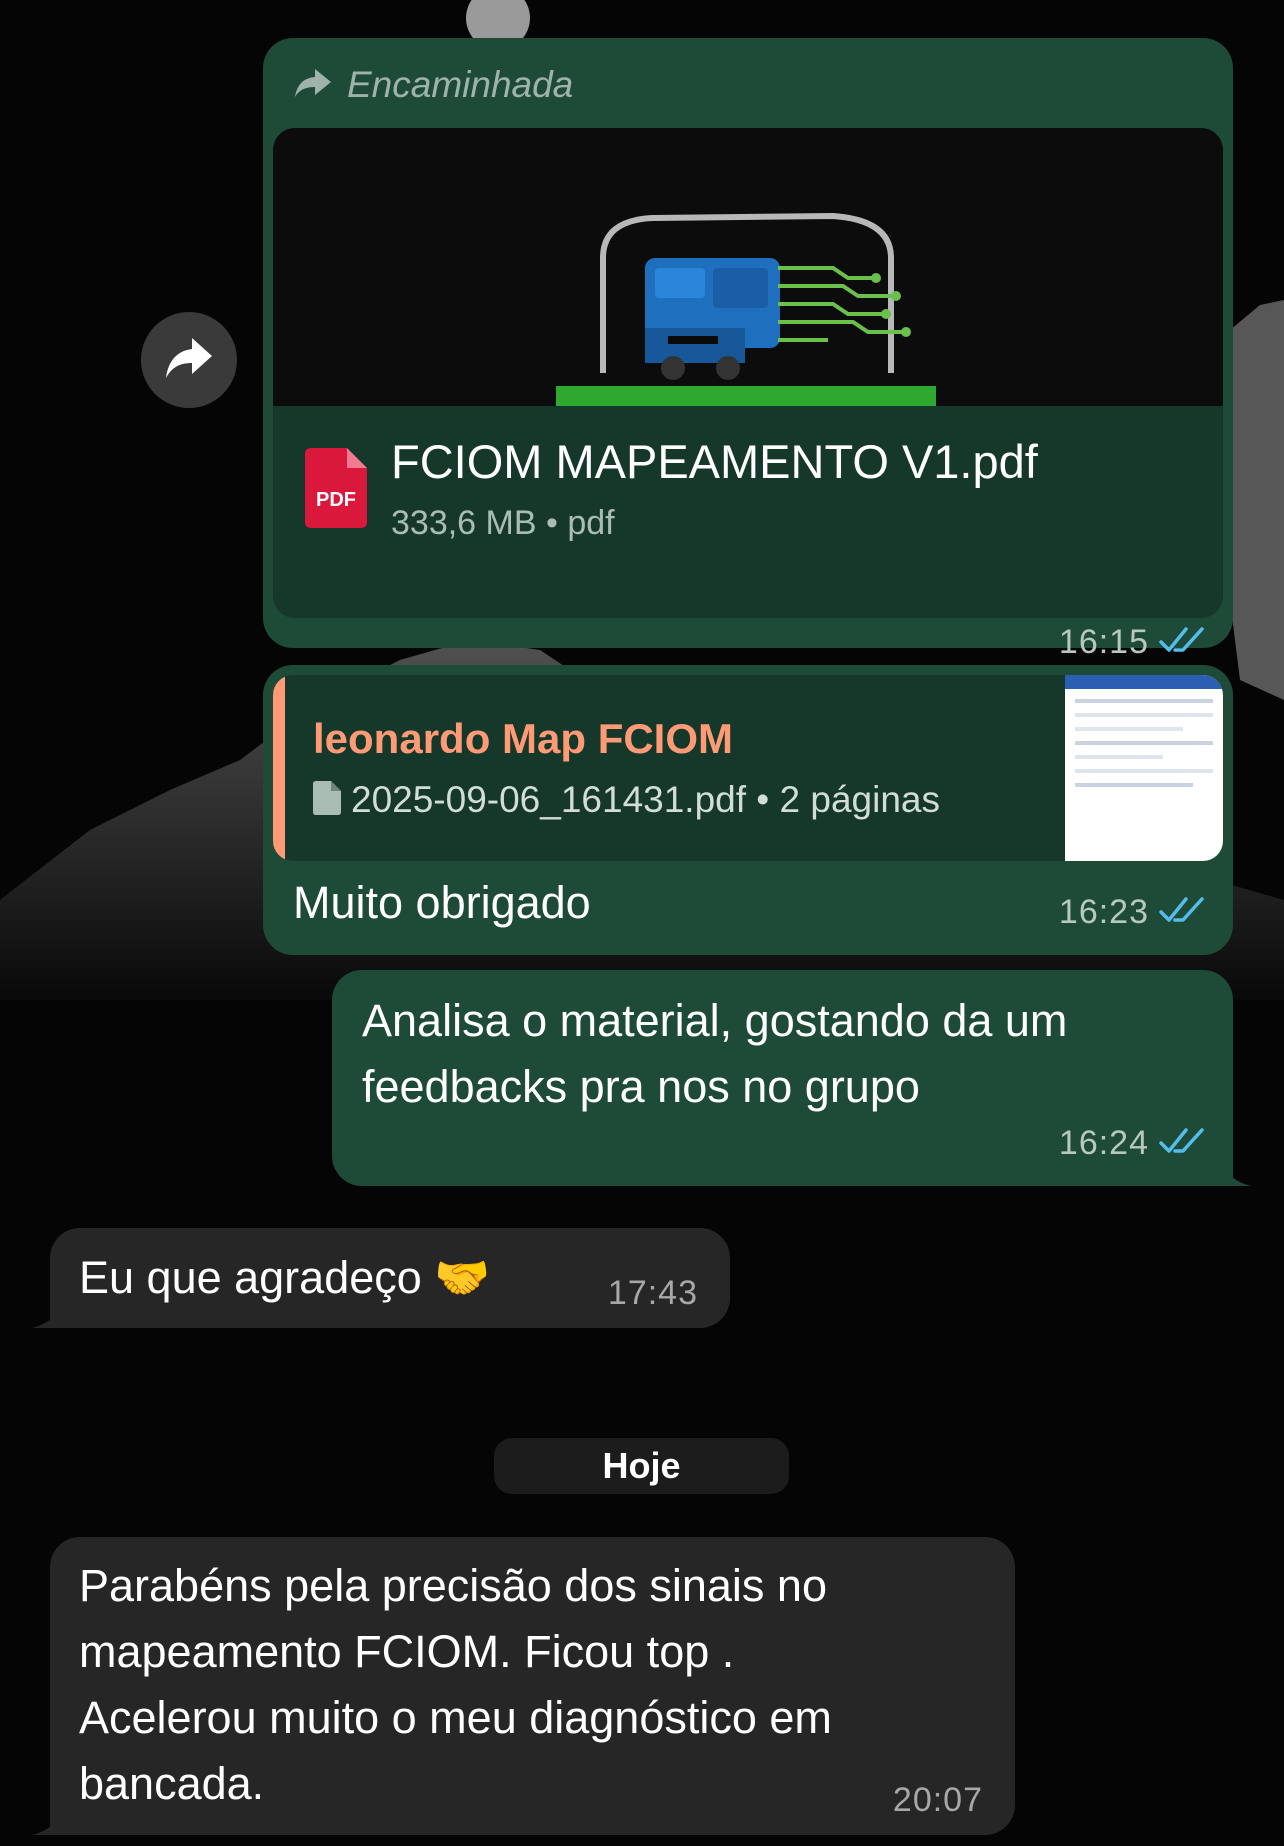  Describe the element at coordinates (748, 267) in the screenshot. I see `document-preview-image` at that location.